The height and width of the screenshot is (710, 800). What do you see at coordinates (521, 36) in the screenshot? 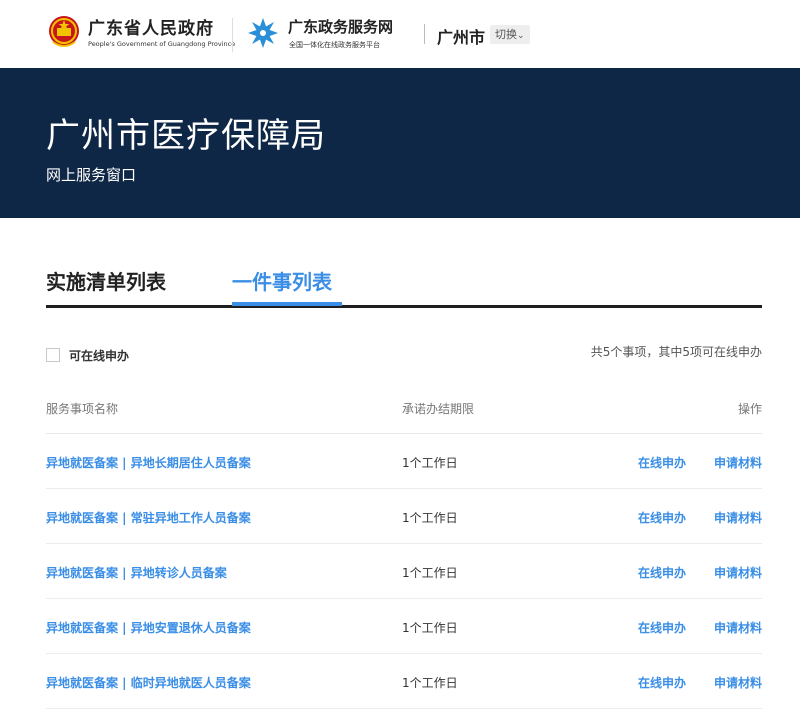
I see `chevron-down-icon: ⌄` at bounding box center [521, 36].